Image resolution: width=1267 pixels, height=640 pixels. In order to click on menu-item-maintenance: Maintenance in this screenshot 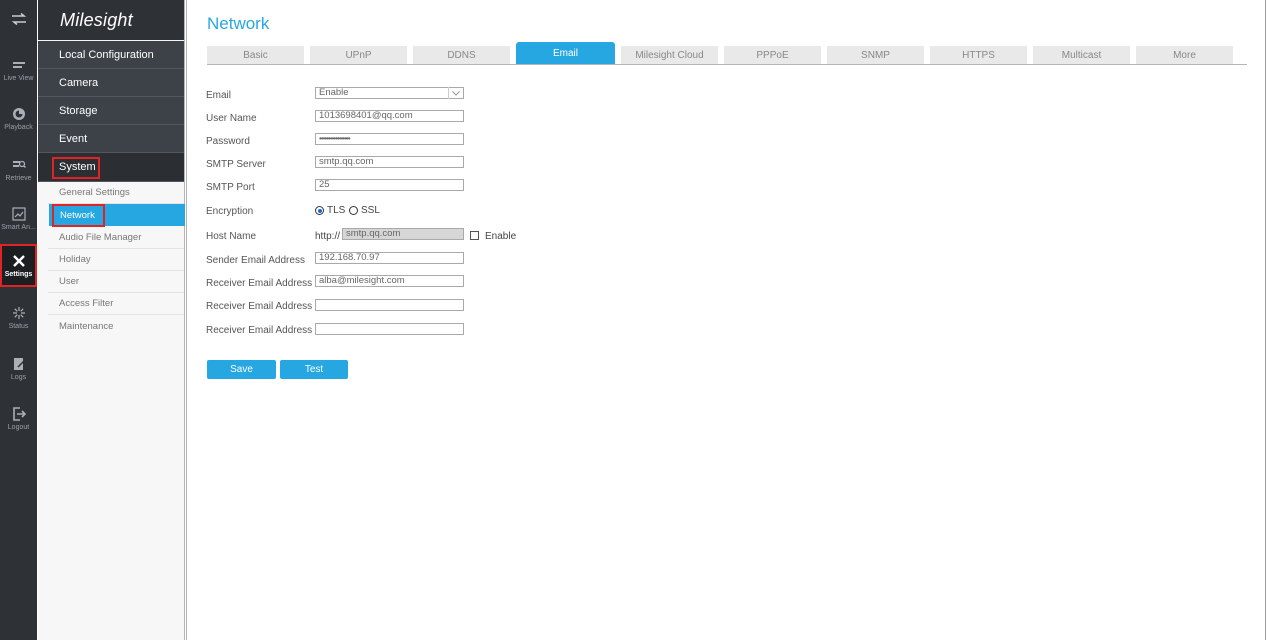, I will do `click(116, 326)`.